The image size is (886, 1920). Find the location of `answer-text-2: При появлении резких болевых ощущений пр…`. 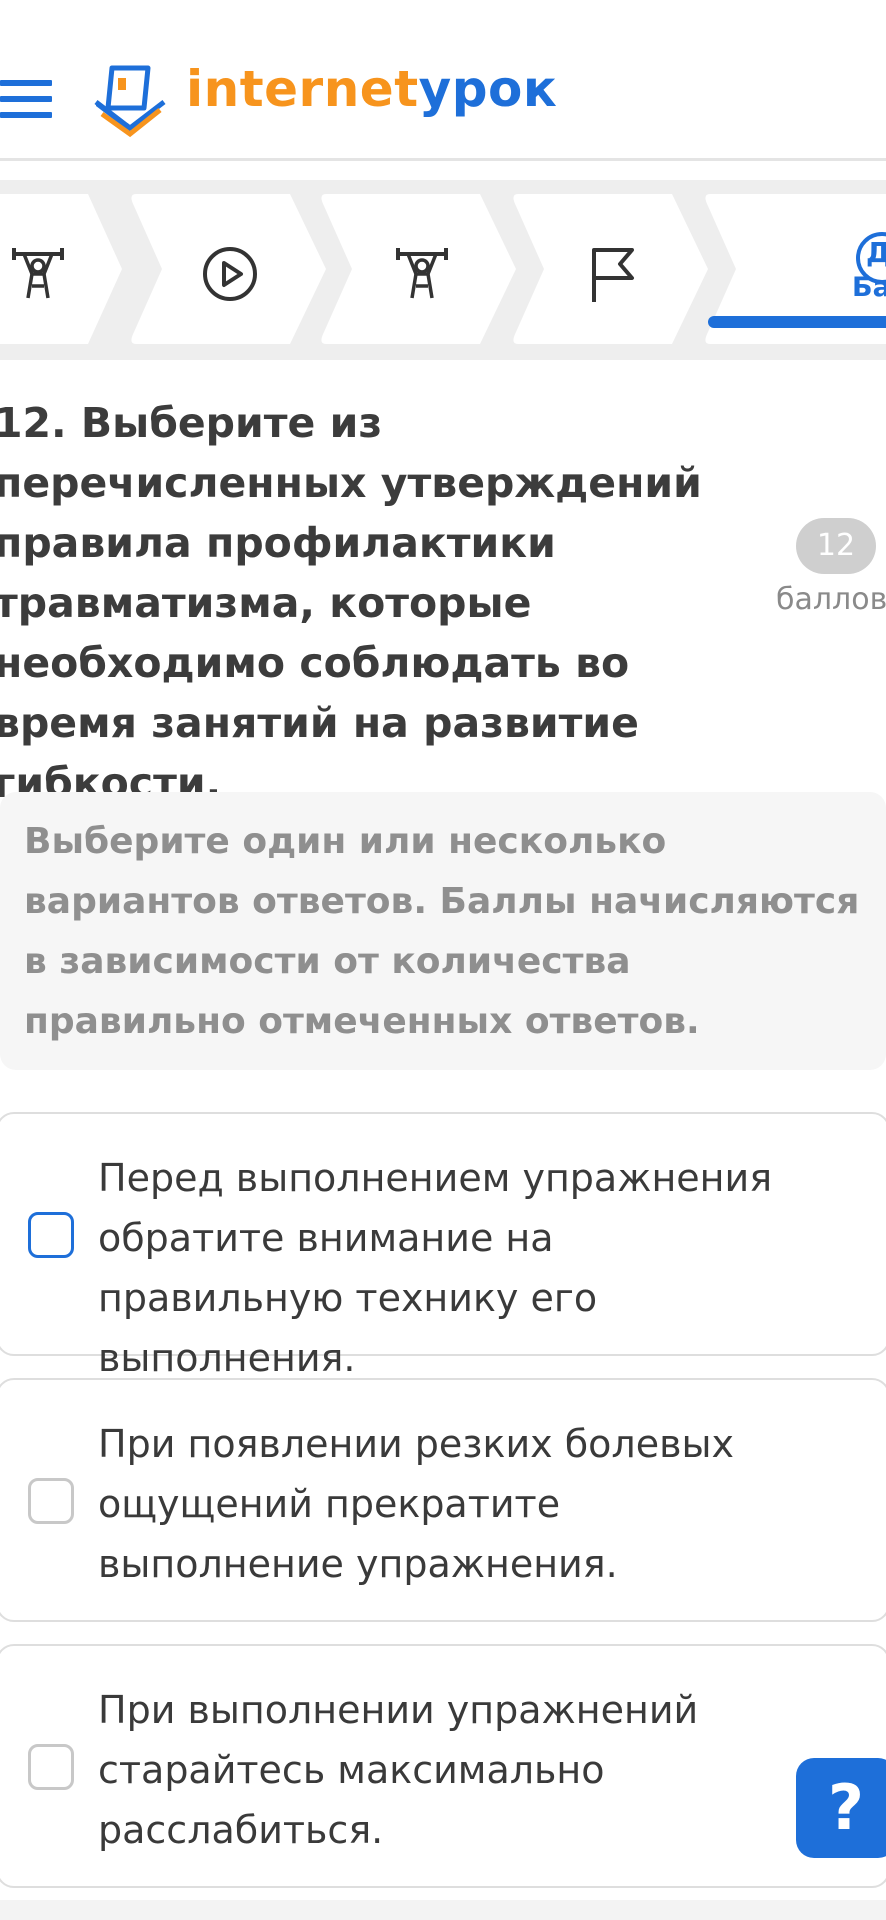

answer-text-2: При появлении резких болевых ощущений пр… is located at coordinates (416, 1504).